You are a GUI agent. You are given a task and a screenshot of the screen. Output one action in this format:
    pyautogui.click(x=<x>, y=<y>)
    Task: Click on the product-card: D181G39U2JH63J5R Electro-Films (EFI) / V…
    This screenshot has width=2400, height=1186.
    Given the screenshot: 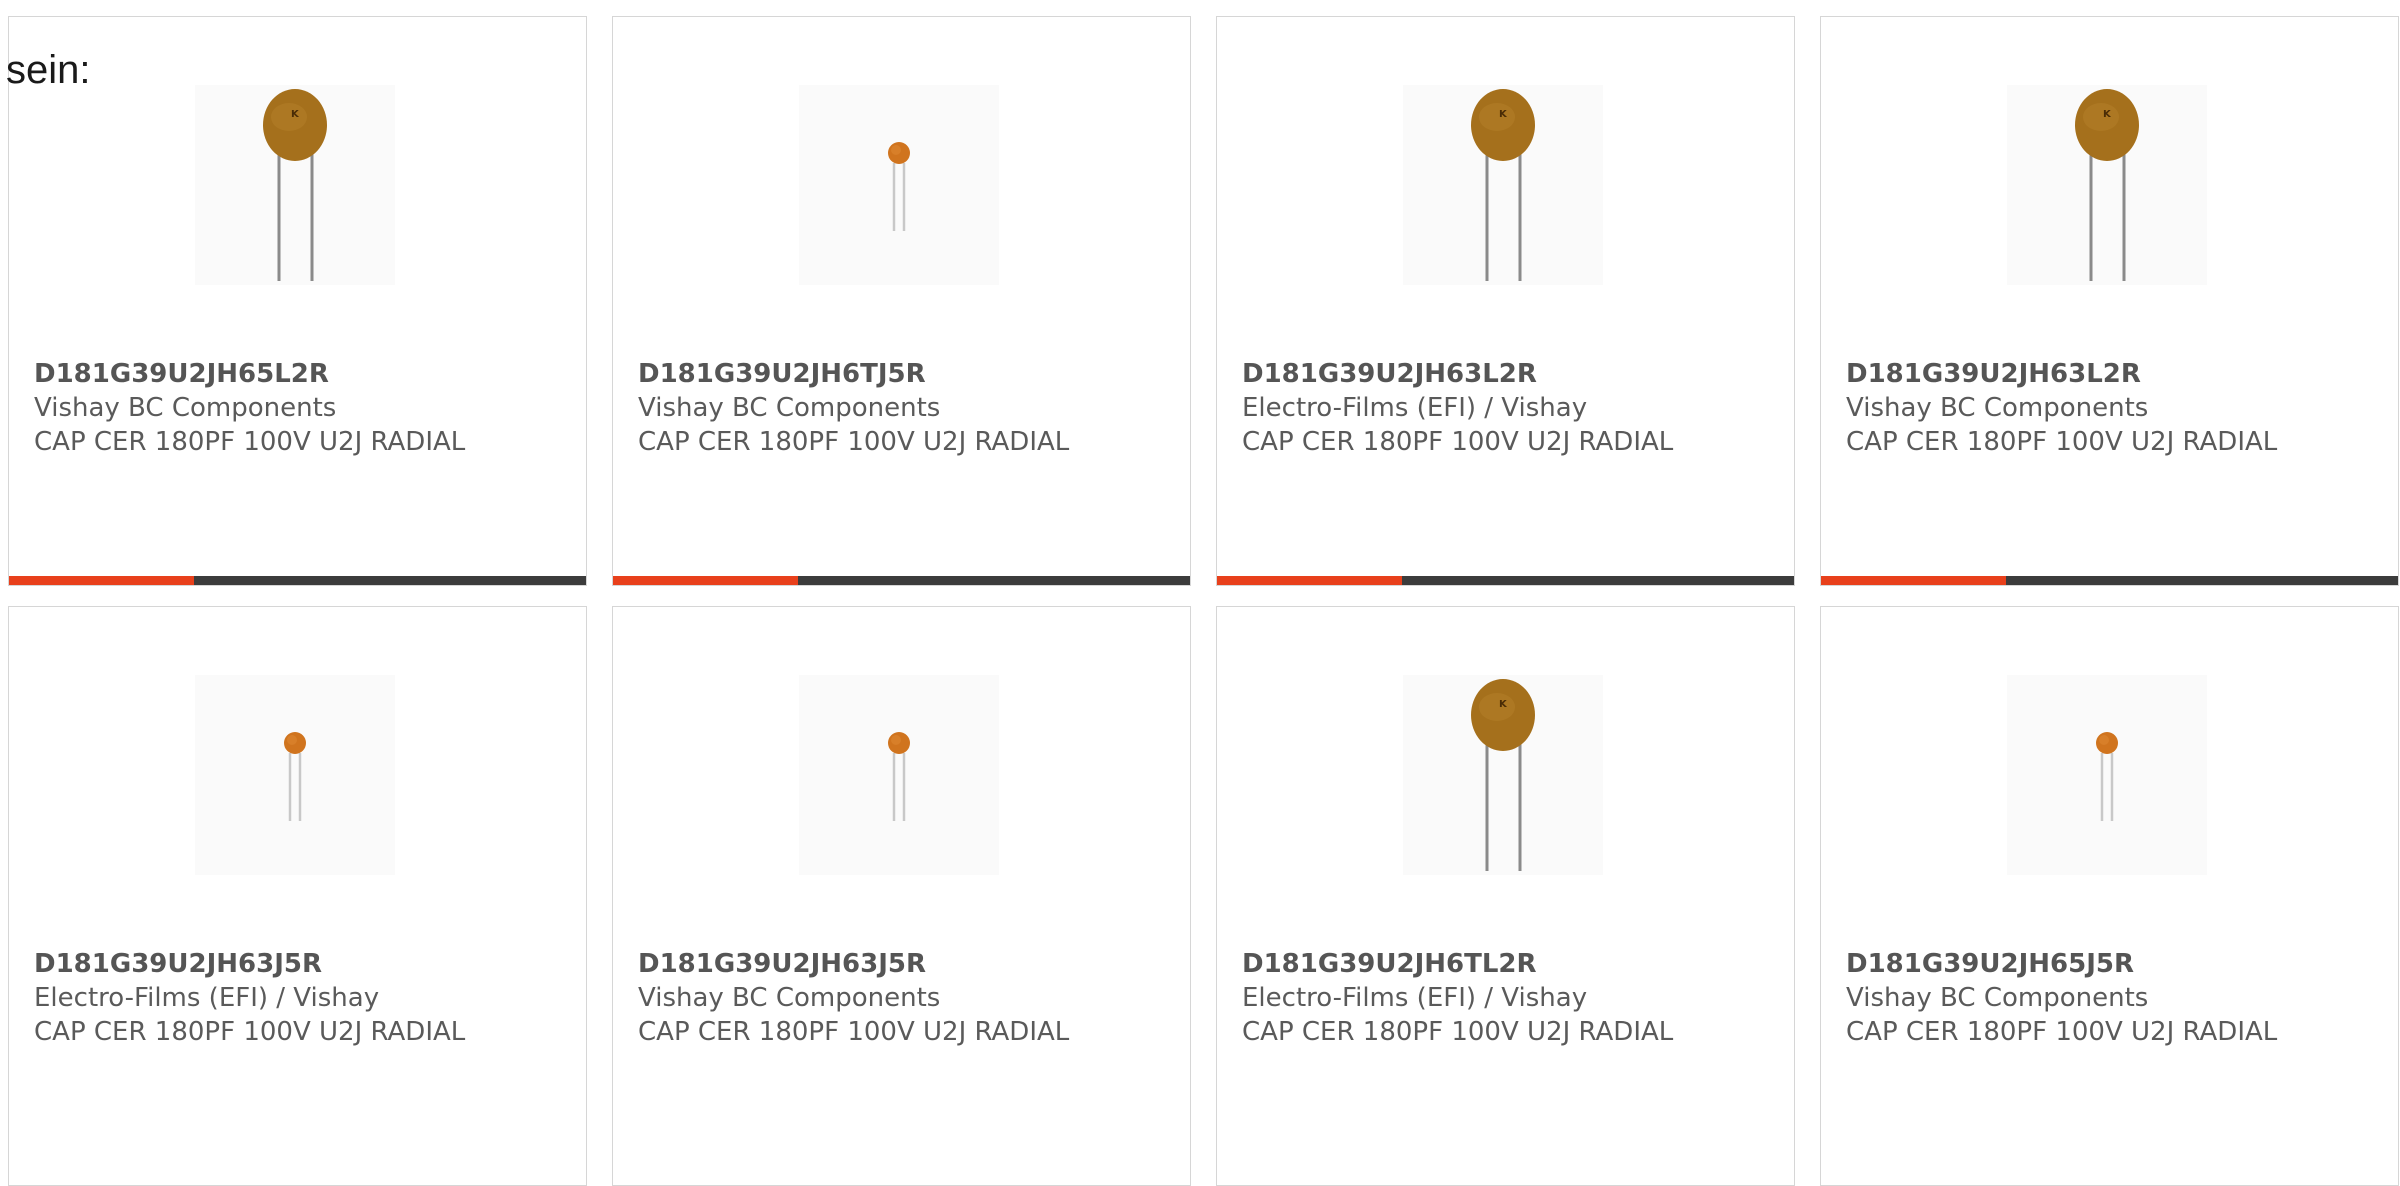 What is the action you would take?
    pyautogui.click(x=297, y=896)
    